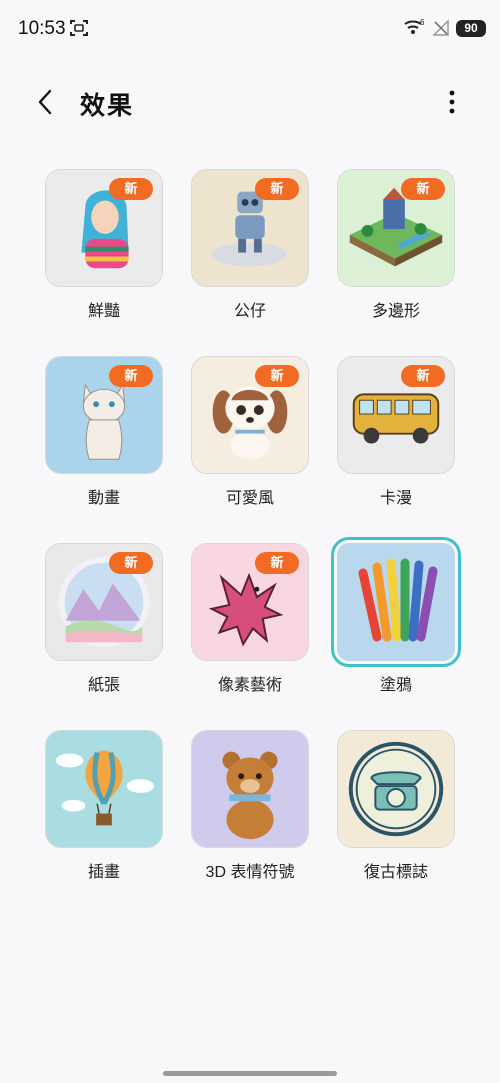 The image size is (500, 1083). Describe the element at coordinates (250, 431) in the screenshot. I see `effect-tile-cute: 新 可愛風` at that location.